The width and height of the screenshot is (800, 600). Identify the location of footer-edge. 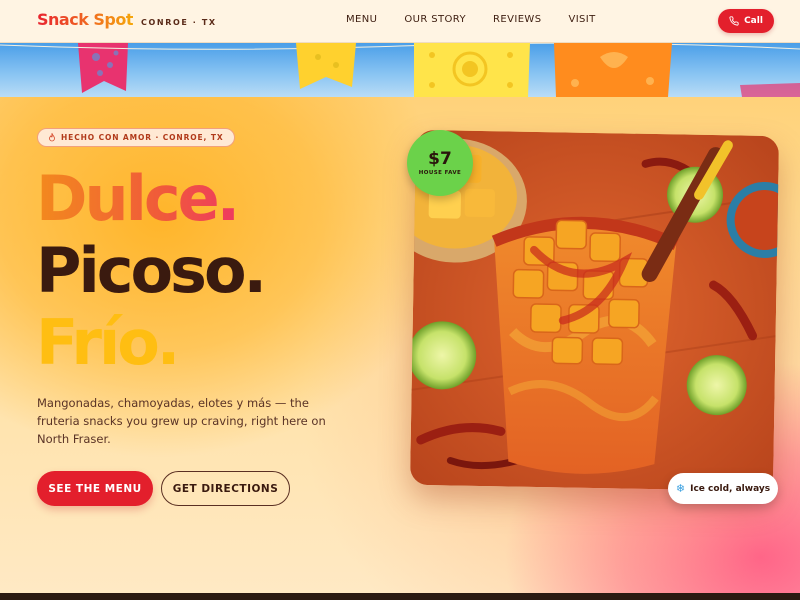
(400, 596).